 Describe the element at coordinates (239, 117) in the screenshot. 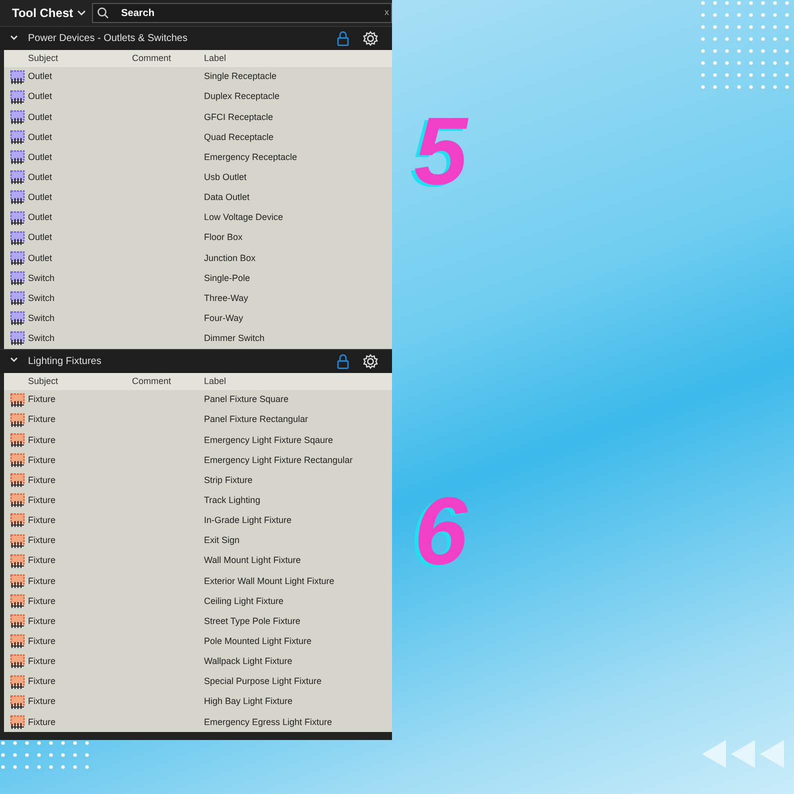

I see `label-cell-text: GFCI Receptacle` at that location.